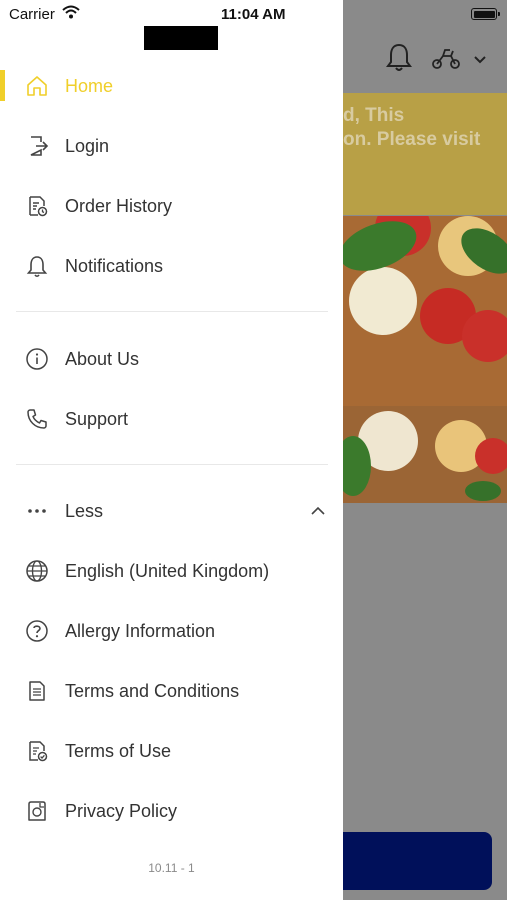  I want to click on menu-item-support: Support, so click(171, 419).